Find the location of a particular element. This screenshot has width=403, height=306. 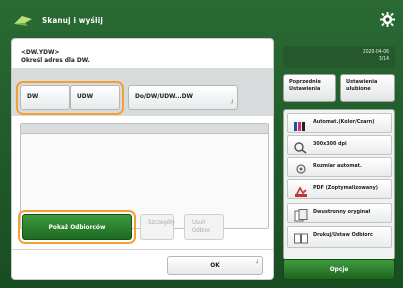

remove-recipient-label: Usuń Odbior. is located at coordinates (202, 226).